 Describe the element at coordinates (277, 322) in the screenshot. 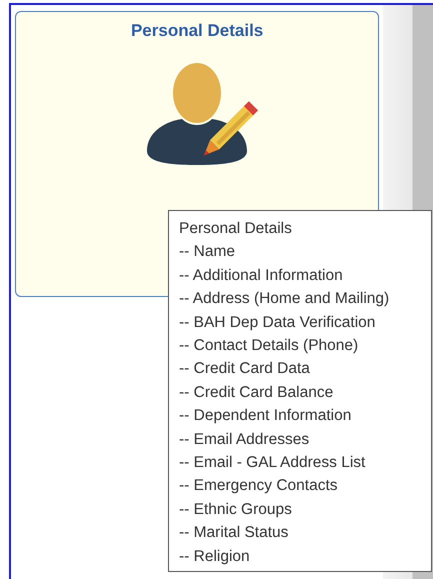

I see `tooltip-item: -- BAH Dep Data Verification` at that location.